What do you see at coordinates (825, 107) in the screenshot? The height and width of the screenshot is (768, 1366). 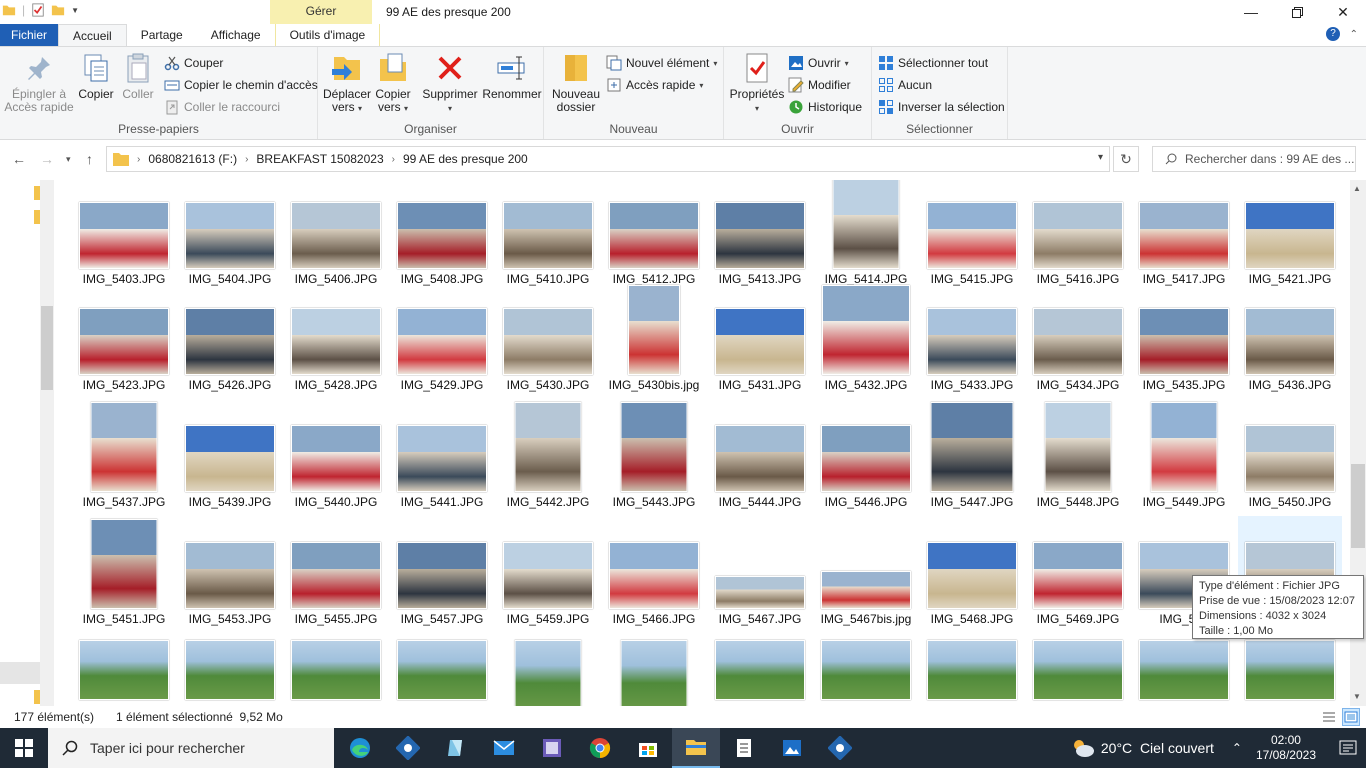 I see `history-button: Historique` at bounding box center [825, 107].